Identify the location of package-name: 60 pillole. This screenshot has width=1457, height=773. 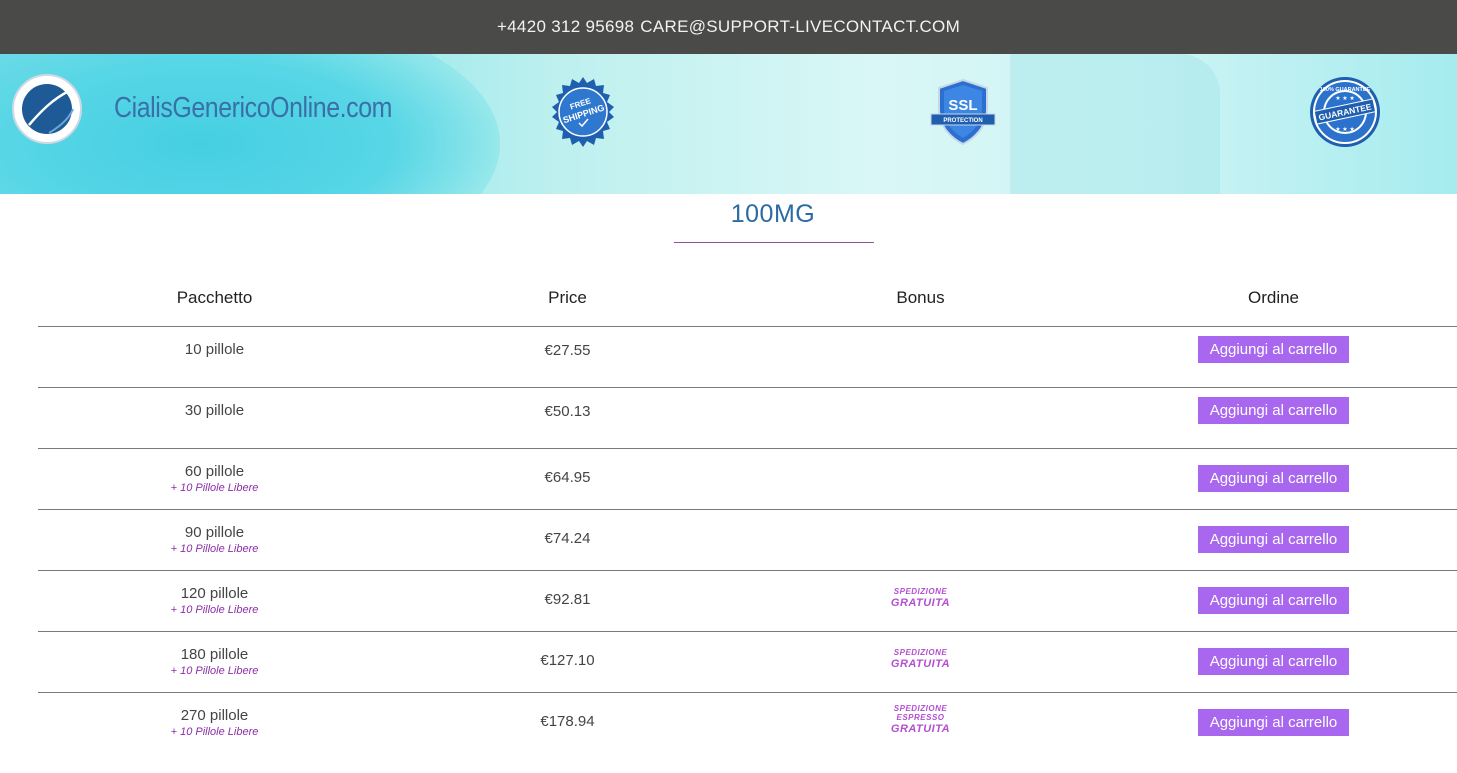
(214, 471).